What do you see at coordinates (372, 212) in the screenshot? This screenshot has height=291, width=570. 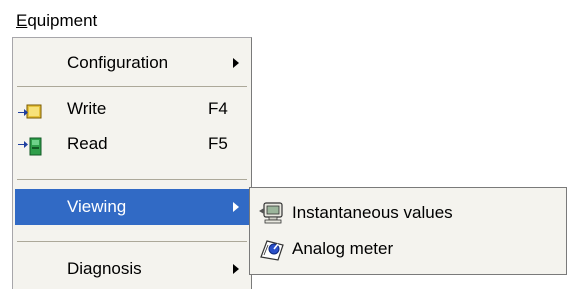 I see `submenu-item-instantaneous-values-label: Instantaneous values` at bounding box center [372, 212].